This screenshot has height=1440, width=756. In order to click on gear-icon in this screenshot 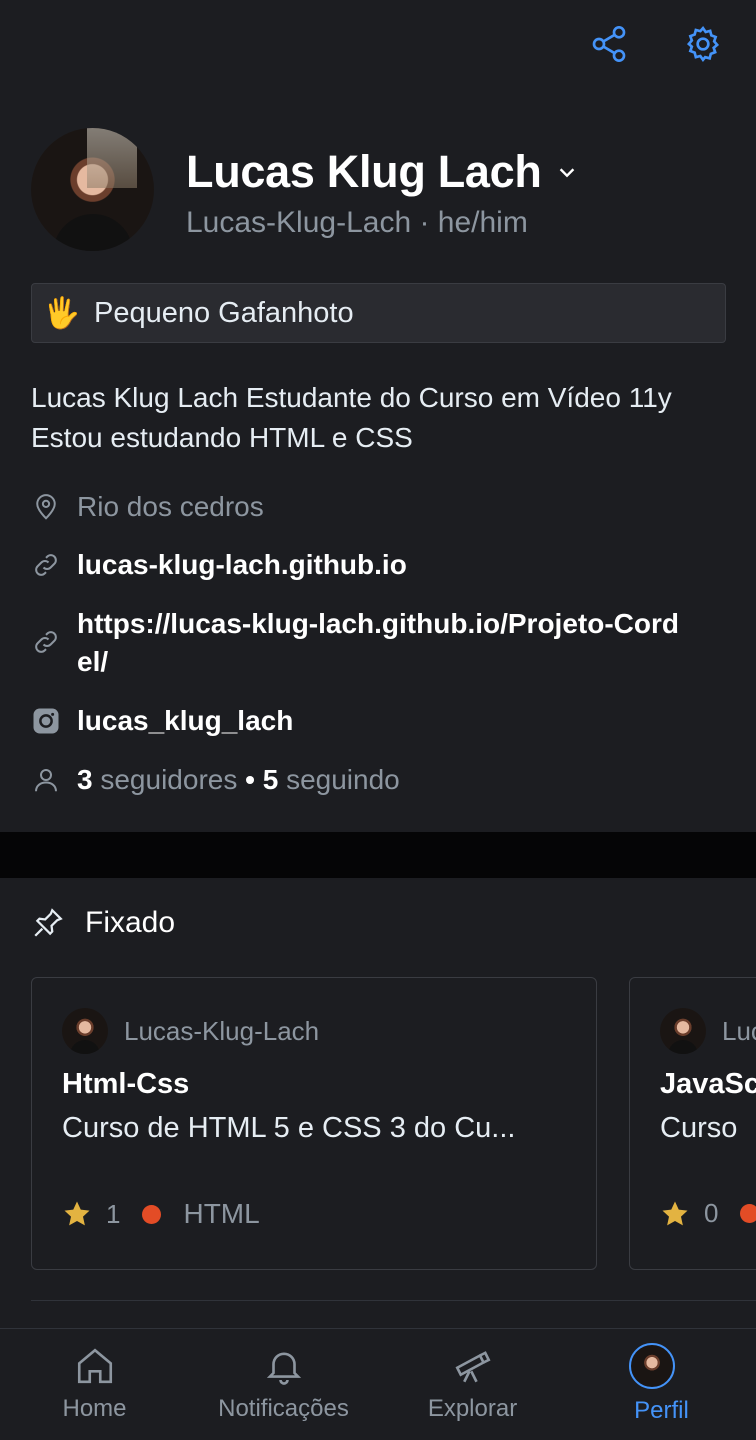, I will do `click(703, 44)`.